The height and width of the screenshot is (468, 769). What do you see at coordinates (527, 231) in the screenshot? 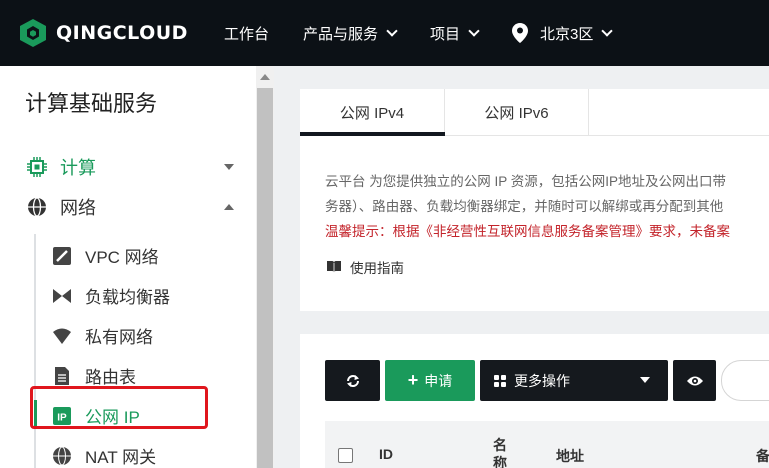
I see `filing-warning-text: 温馨提示：根据《非经营性互联网信息服务备案管理》要求，未备案` at bounding box center [527, 231].